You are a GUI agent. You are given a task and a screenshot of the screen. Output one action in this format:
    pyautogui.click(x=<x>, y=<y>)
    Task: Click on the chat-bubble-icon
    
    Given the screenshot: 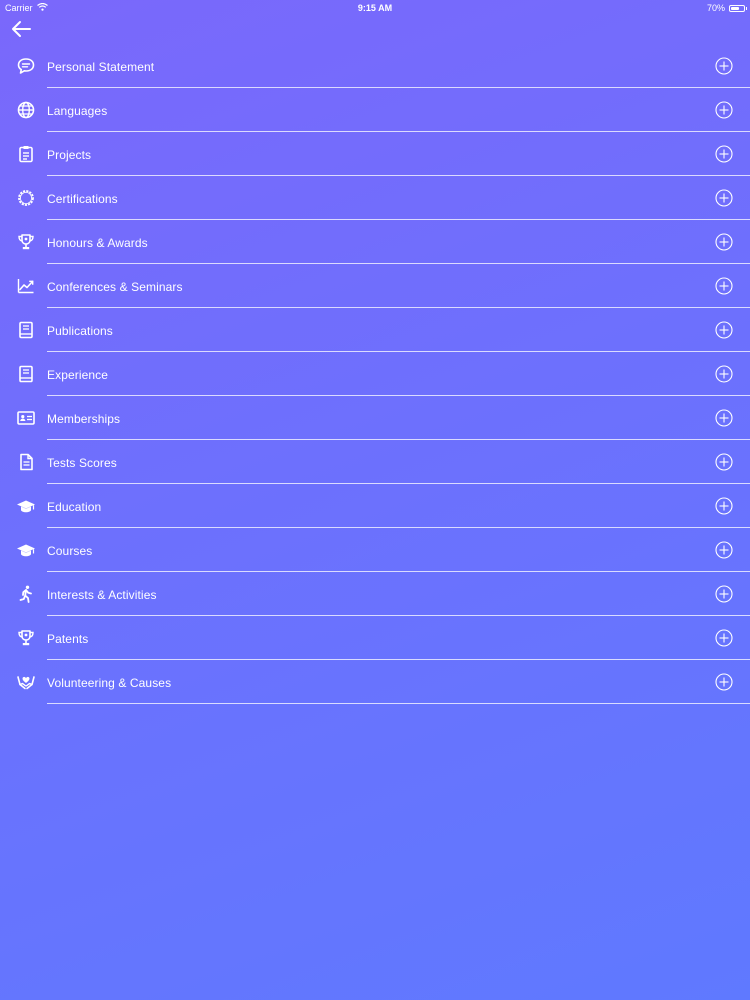 What is the action you would take?
    pyautogui.click(x=26, y=66)
    